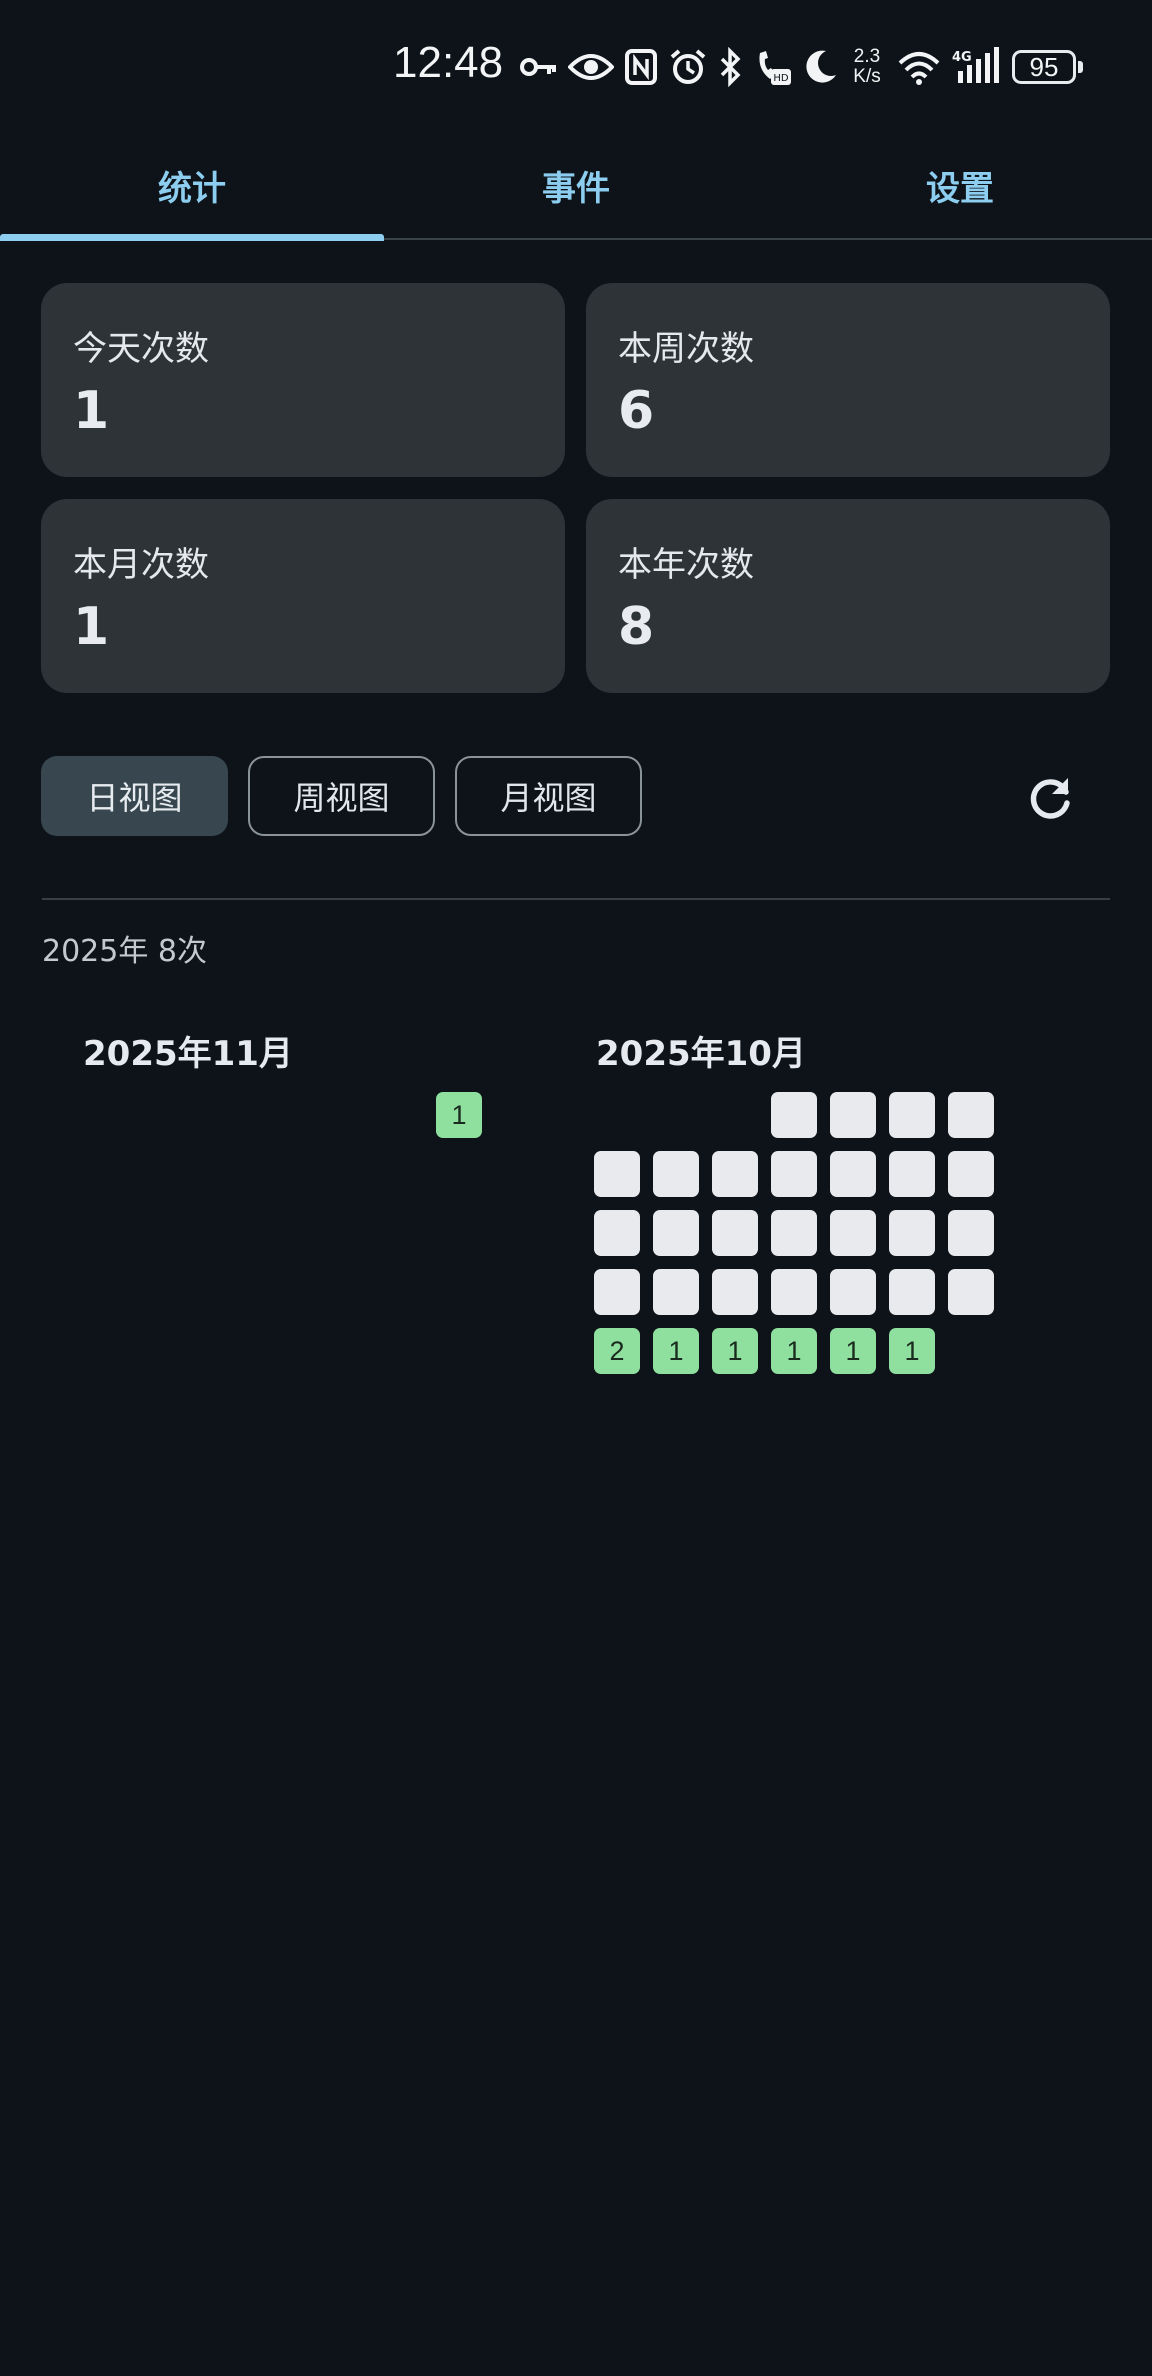  I want to click on refresh-icon, so click(1050, 798).